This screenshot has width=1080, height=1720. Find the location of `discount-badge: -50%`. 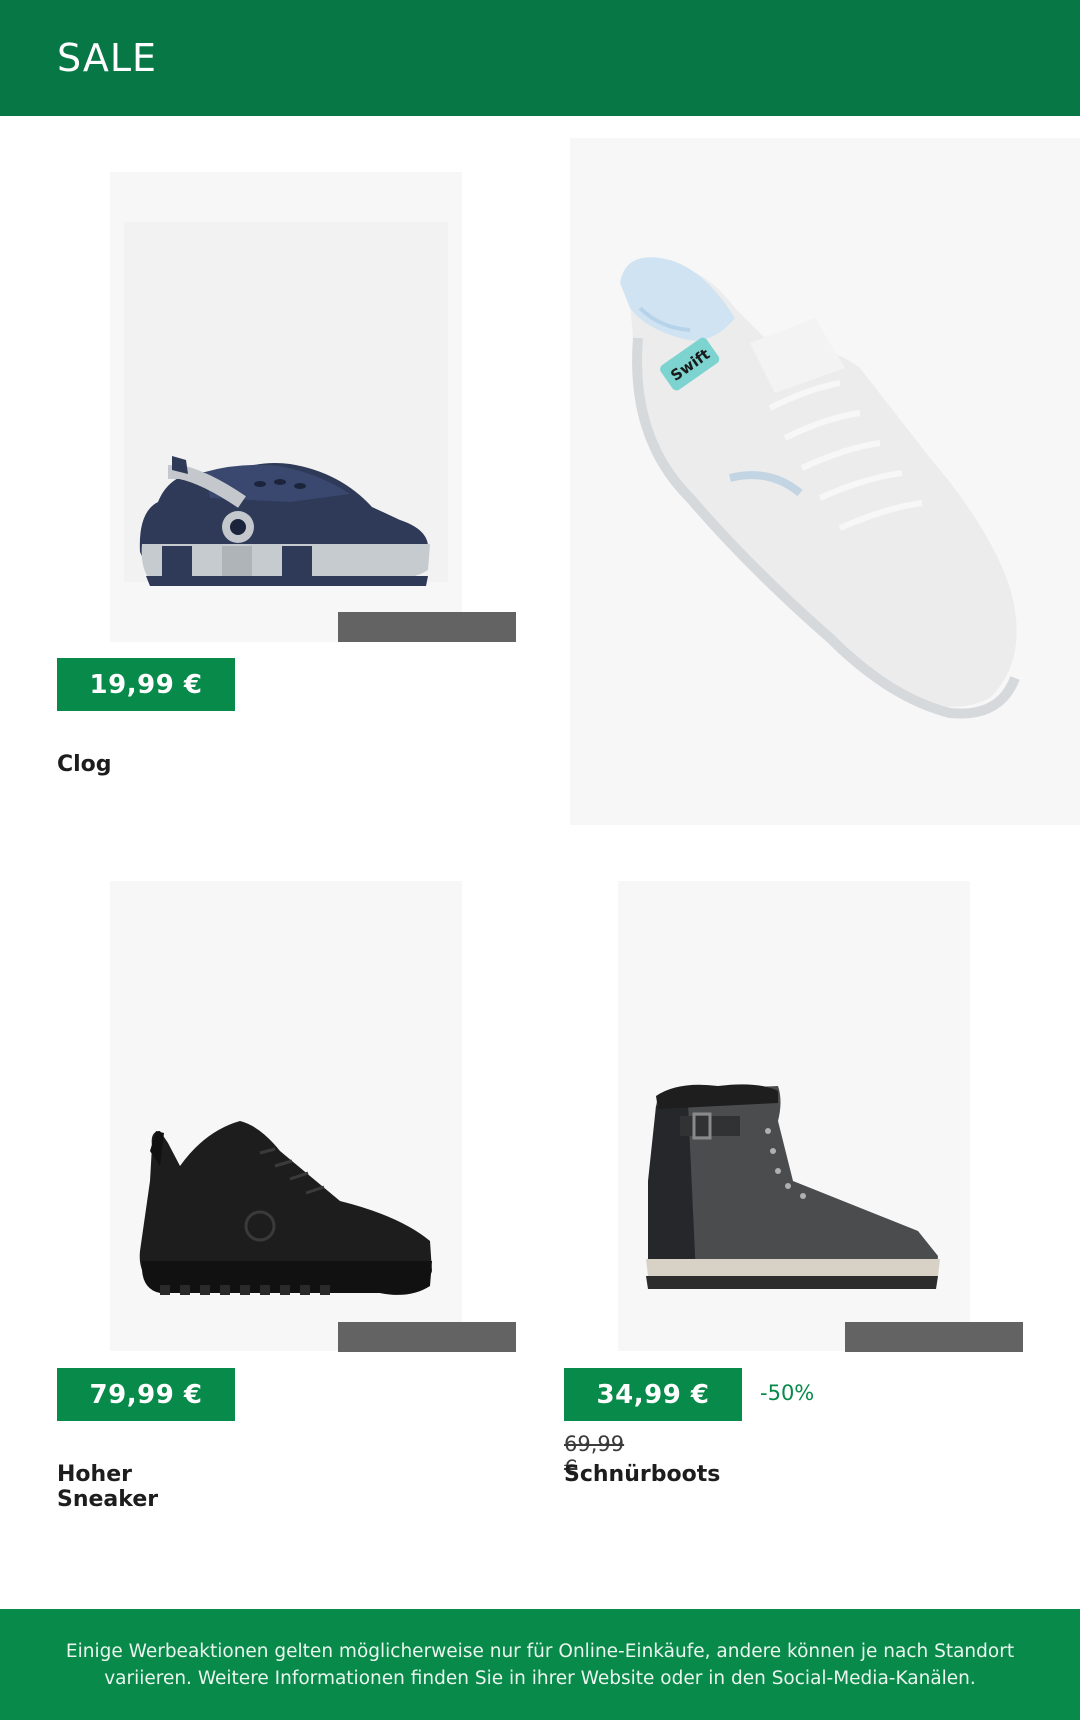

discount-badge: -50% is located at coordinates (787, 1393).